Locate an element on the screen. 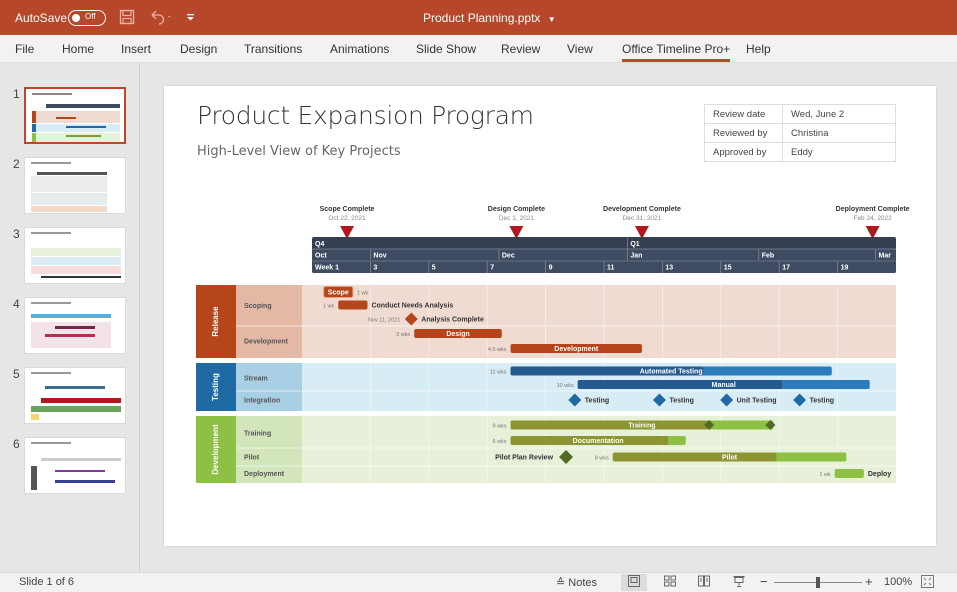 The image size is (957, 592). slide-counter: Slide 1 of 6 is located at coordinates (47, 582).